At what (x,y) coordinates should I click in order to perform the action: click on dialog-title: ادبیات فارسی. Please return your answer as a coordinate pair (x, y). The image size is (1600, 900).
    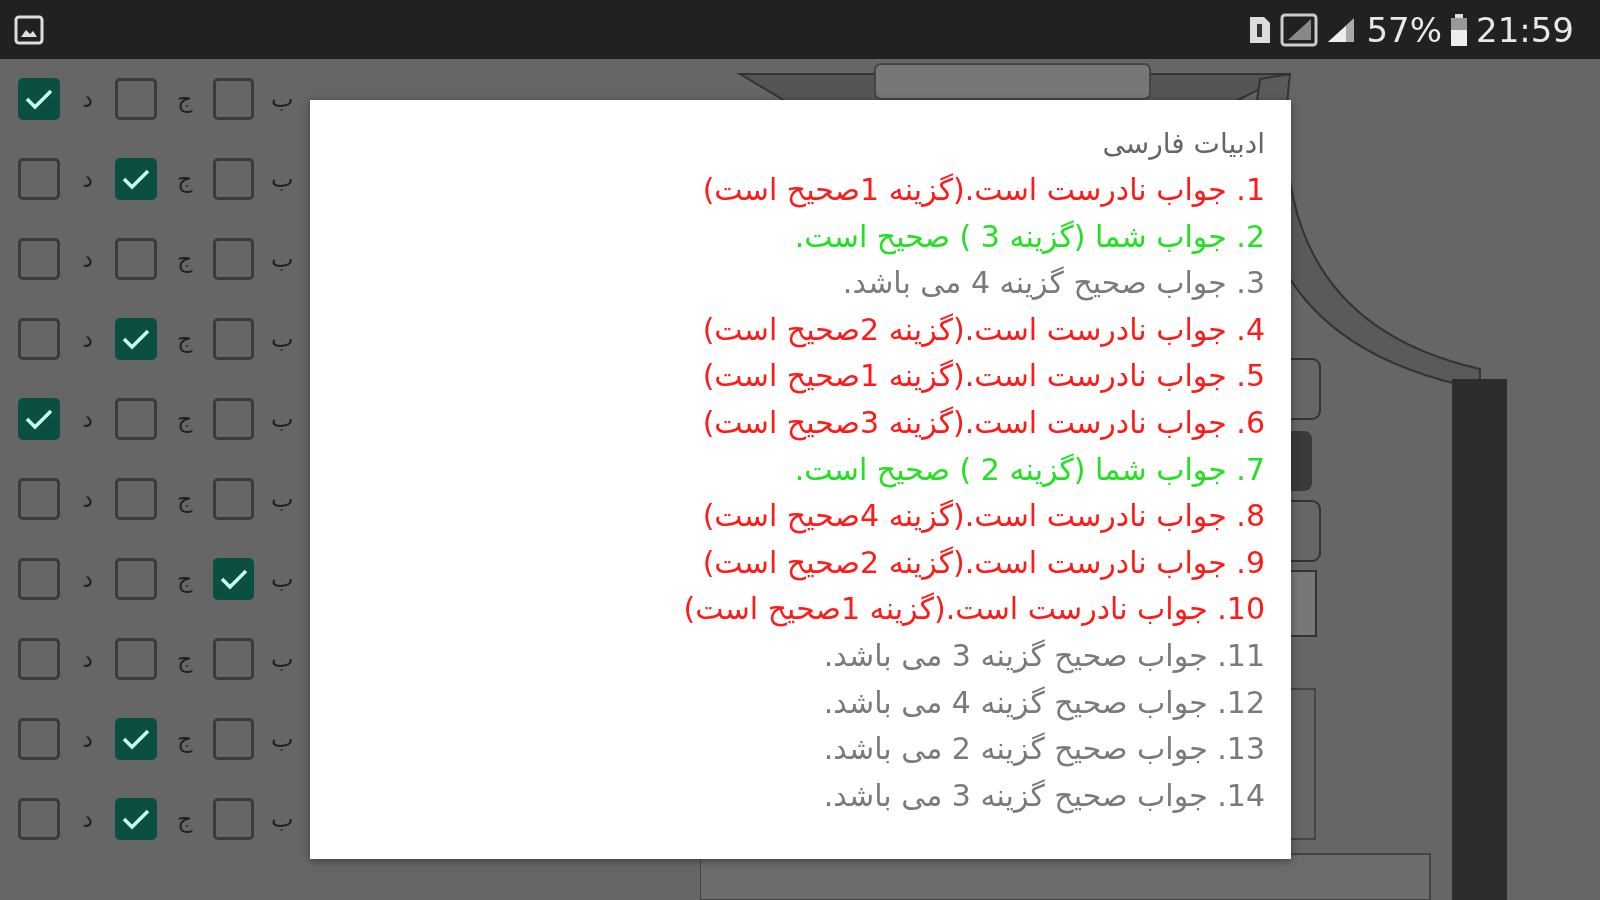
    Looking at the image, I should click on (1183, 144).